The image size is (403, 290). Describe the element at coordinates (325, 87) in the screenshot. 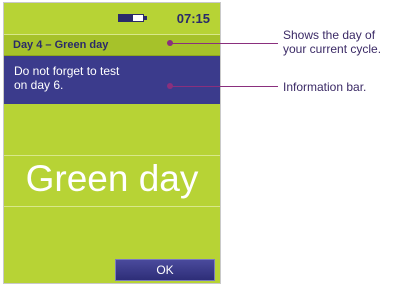

I see `info-callout-text: Information bar.` at that location.